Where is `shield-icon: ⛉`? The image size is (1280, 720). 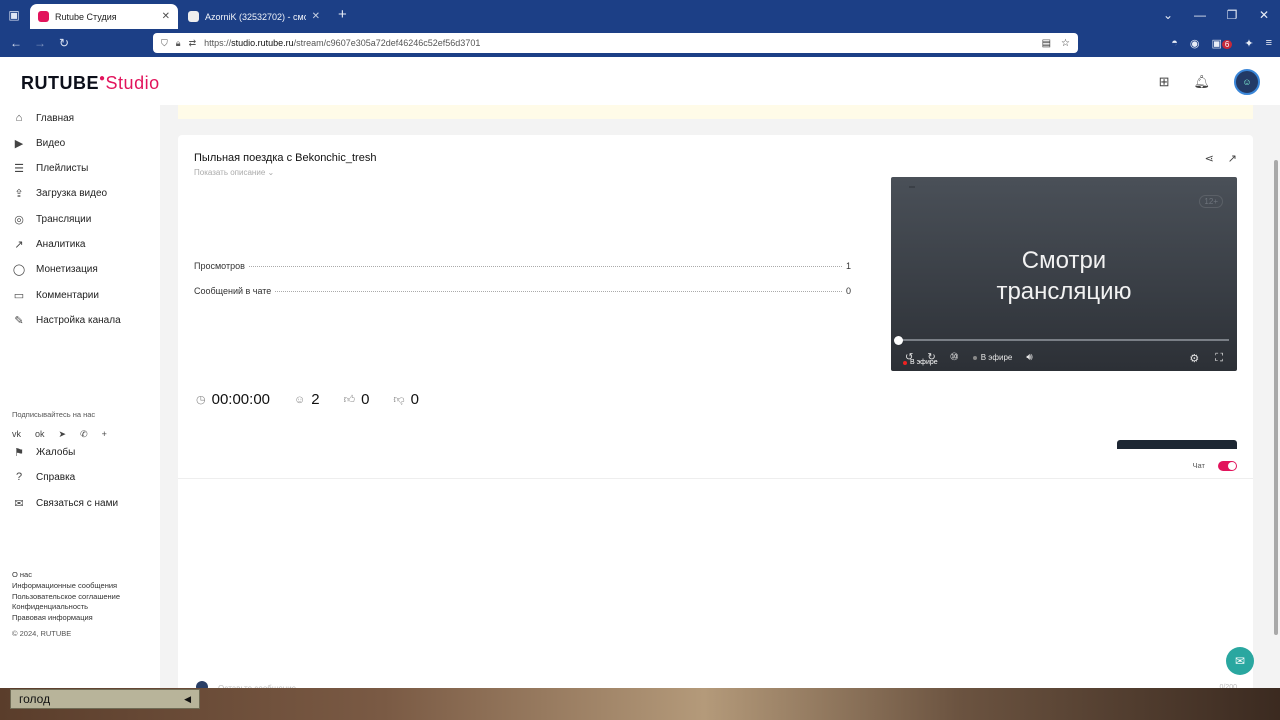
shield-icon: ⛉ is located at coordinates (164, 42).